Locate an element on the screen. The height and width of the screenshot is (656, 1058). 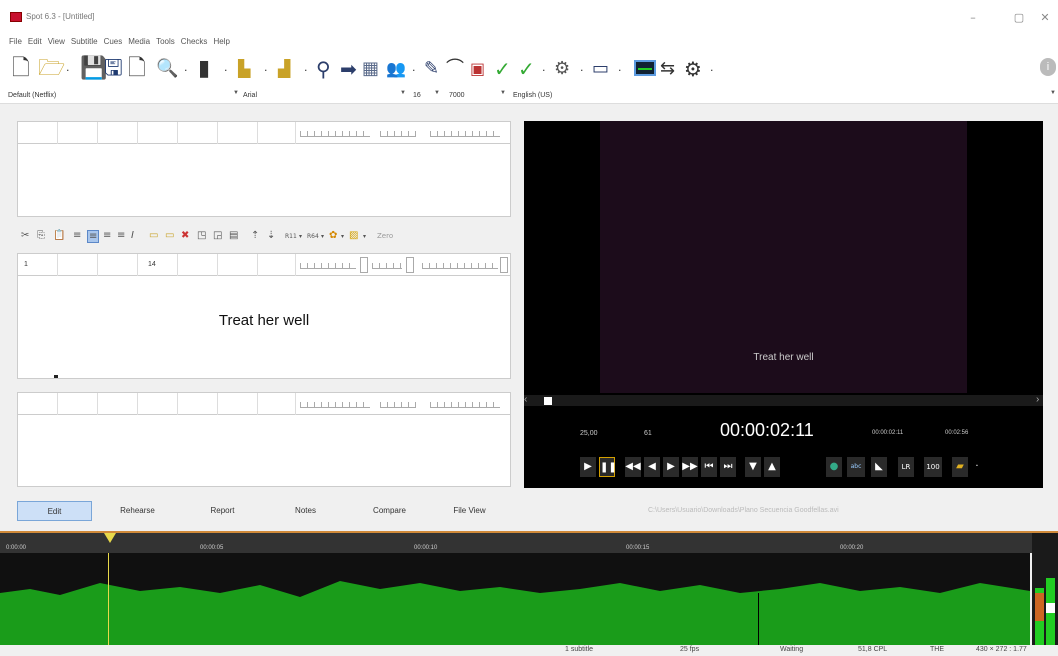
search-icon: ⚲ is located at coordinates (323, 69).